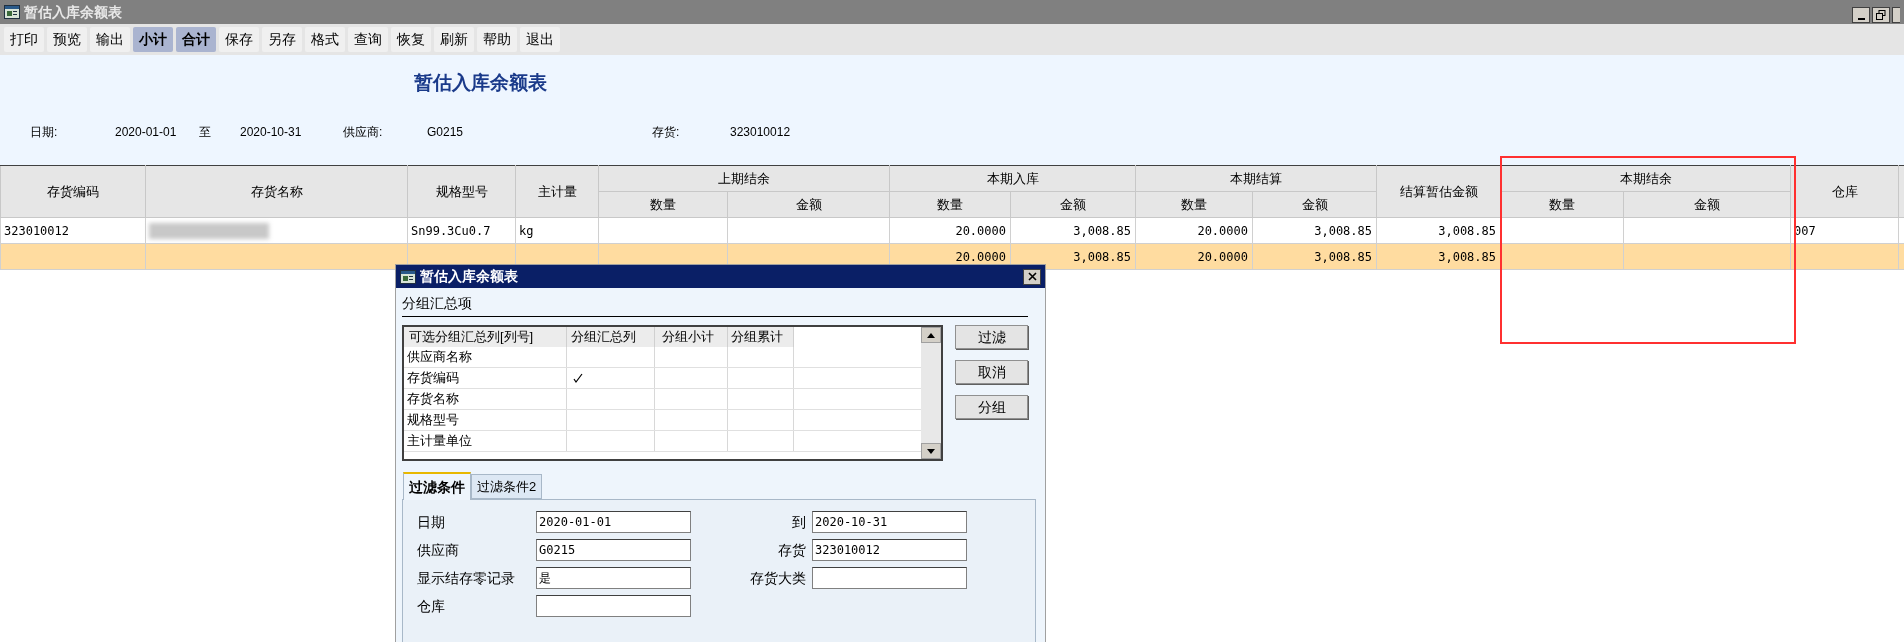 This screenshot has width=1904, height=642. Describe the element at coordinates (715, 302) in the screenshot. I see `section-label: 分组汇总项` at that location.